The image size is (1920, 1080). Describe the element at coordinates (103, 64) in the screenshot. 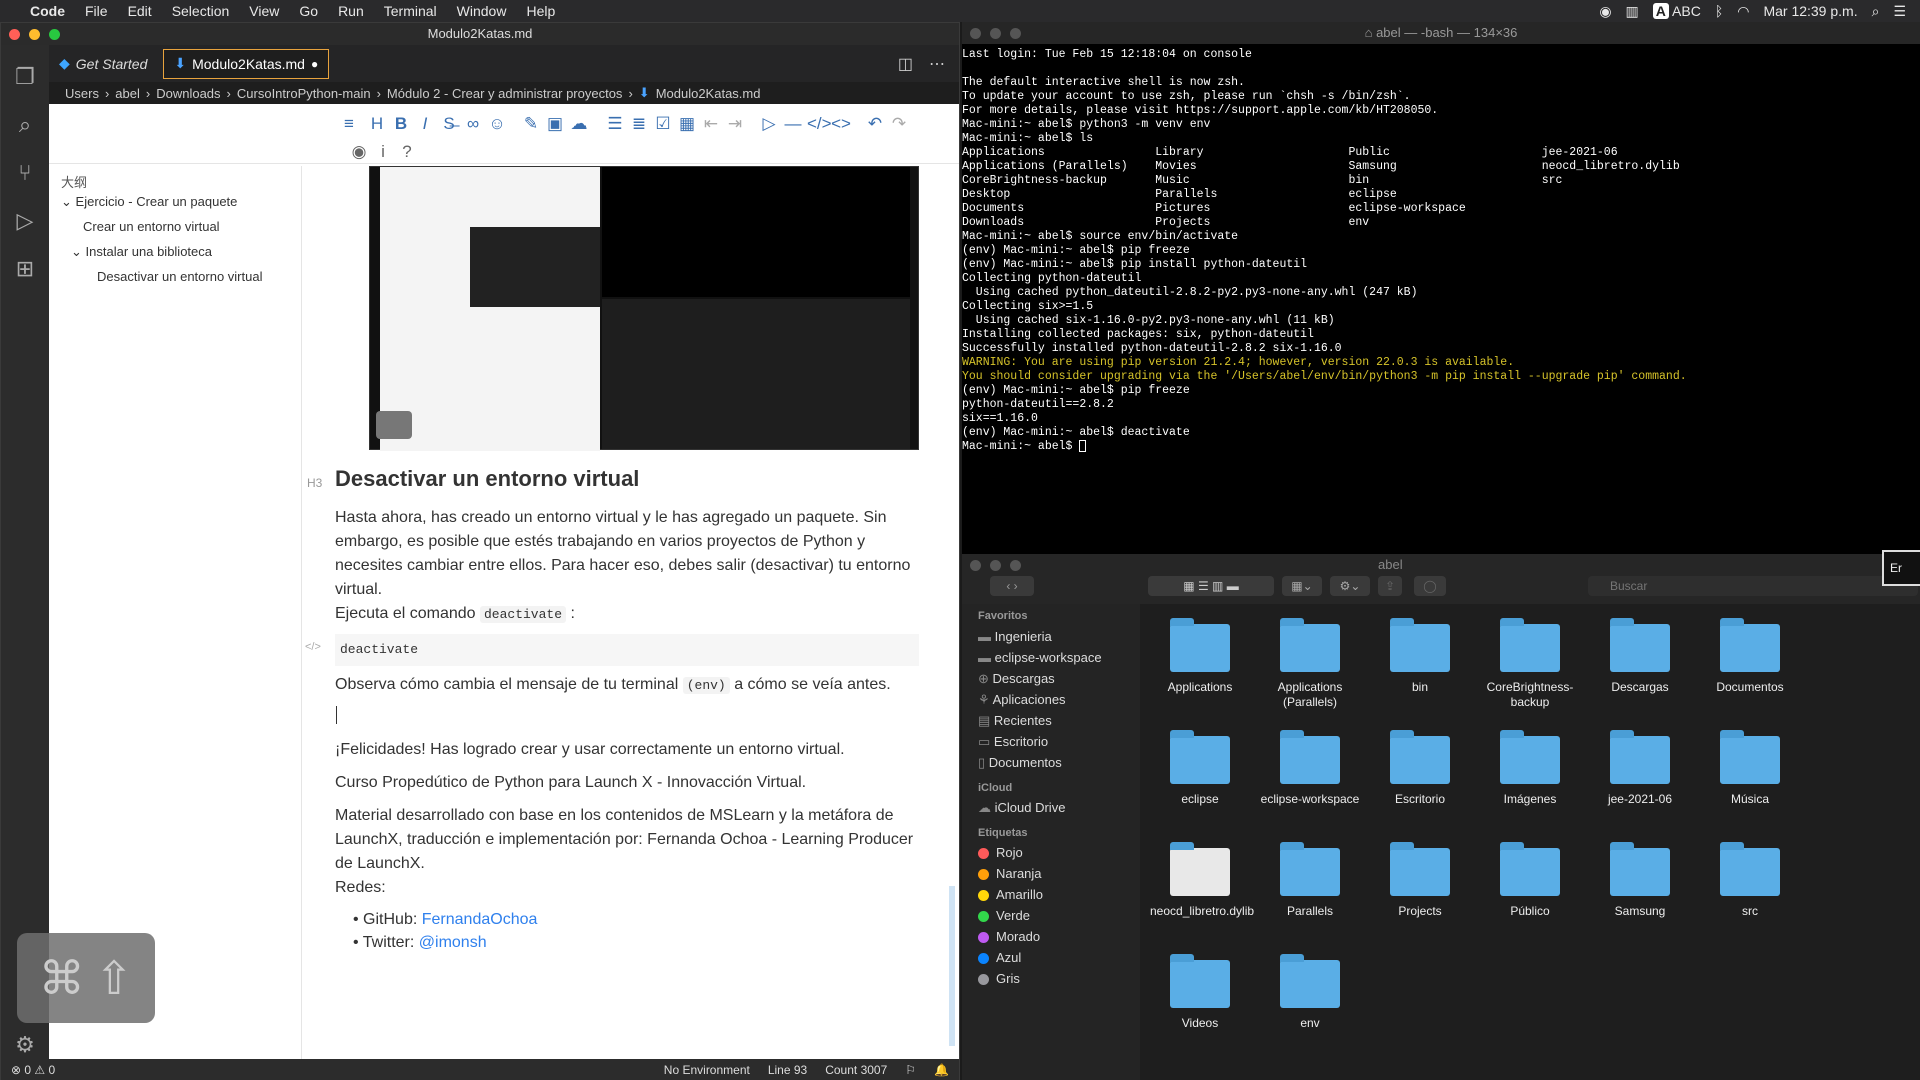

I see `tab-get-started: ◆ Get Started` at that location.